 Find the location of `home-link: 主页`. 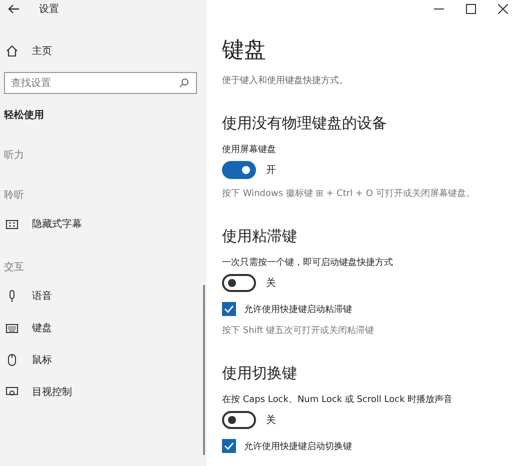

home-link: 主页 is located at coordinates (42, 51).